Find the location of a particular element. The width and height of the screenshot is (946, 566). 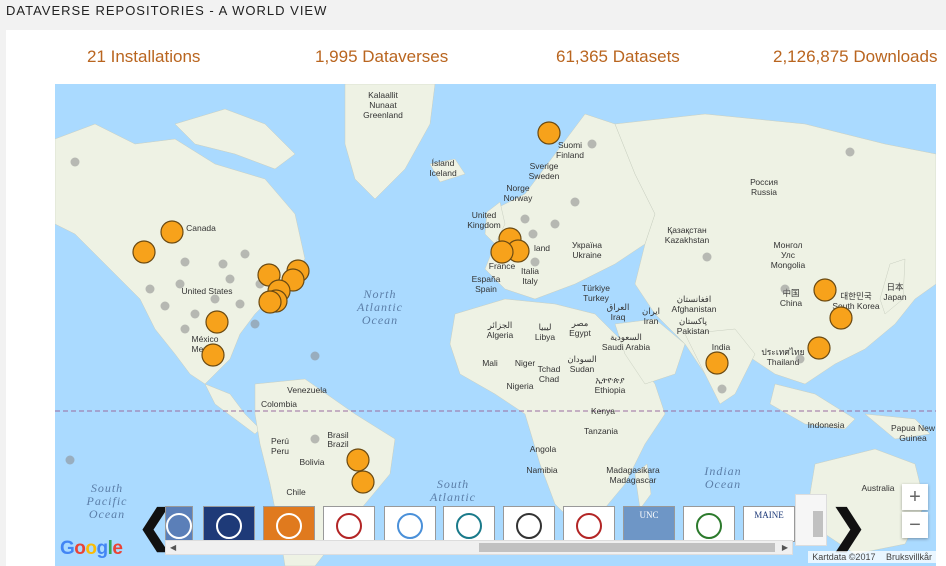

svg-text: Tchad is located at coordinates (549, 369).